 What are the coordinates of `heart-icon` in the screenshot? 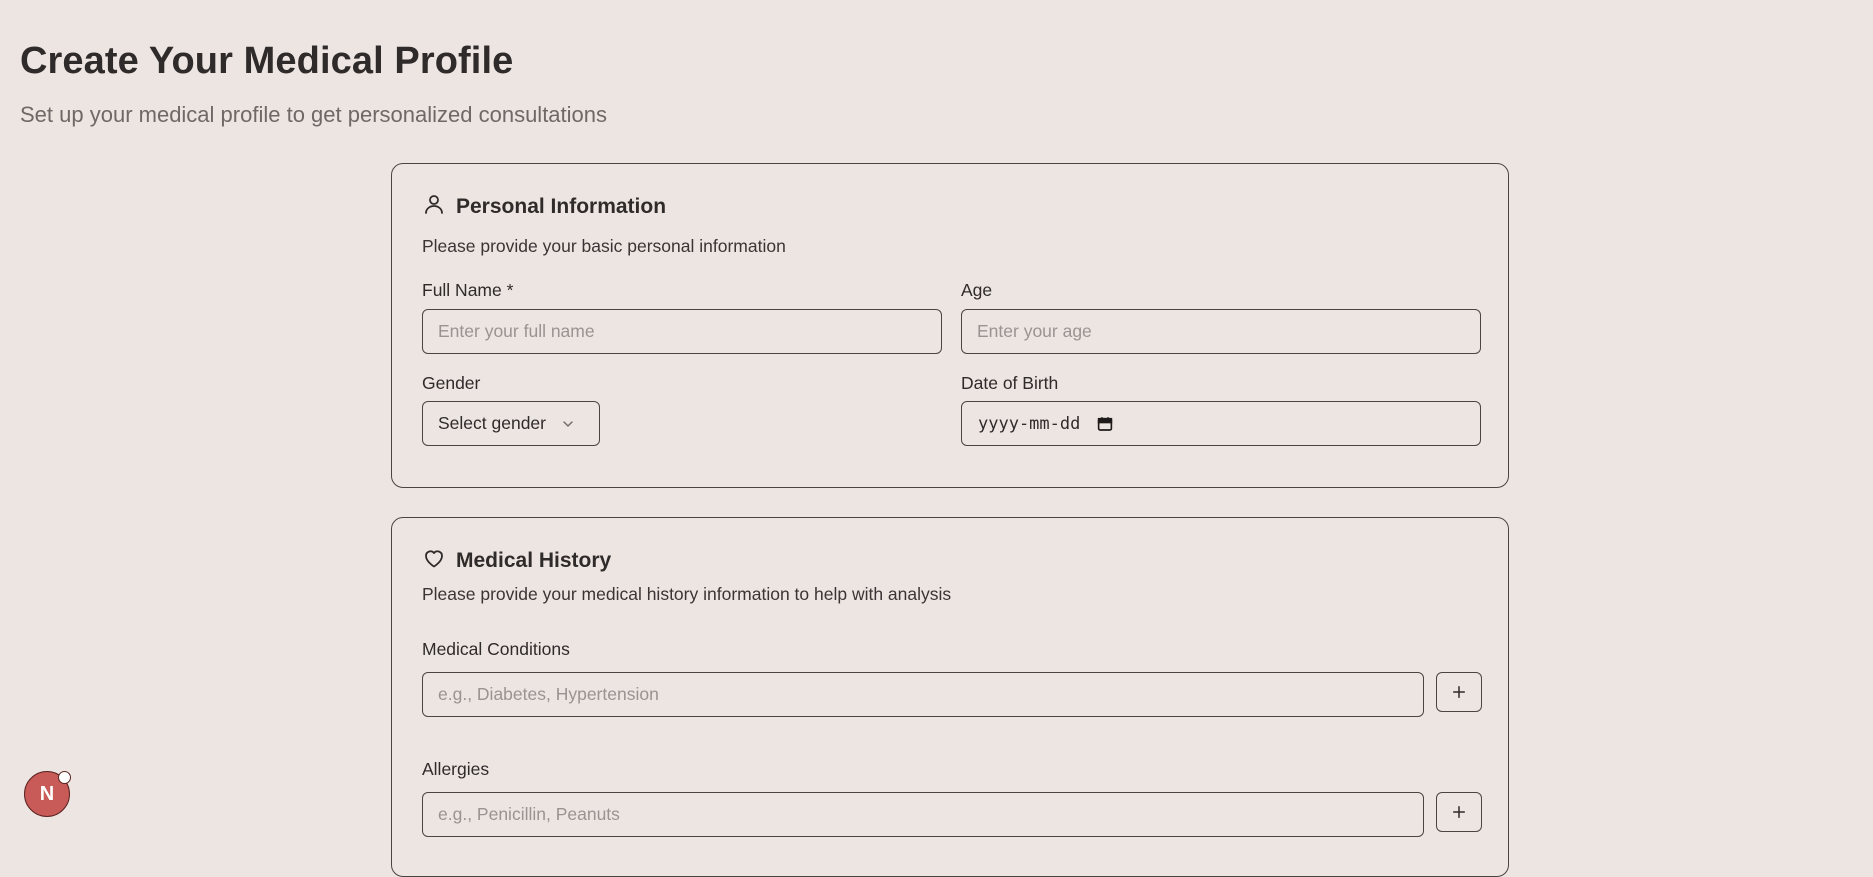 It's located at (434, 560).